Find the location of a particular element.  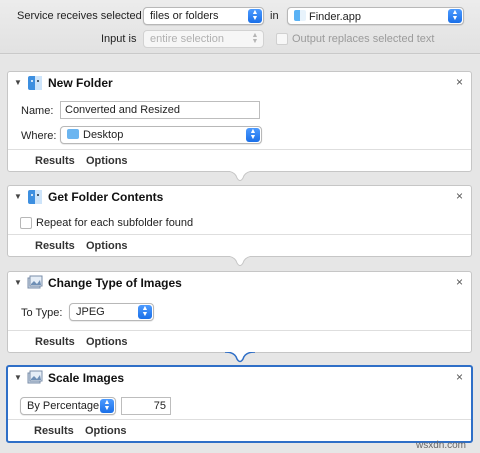

action-title: Get Folder Contents is located at coordinates (106, 197).